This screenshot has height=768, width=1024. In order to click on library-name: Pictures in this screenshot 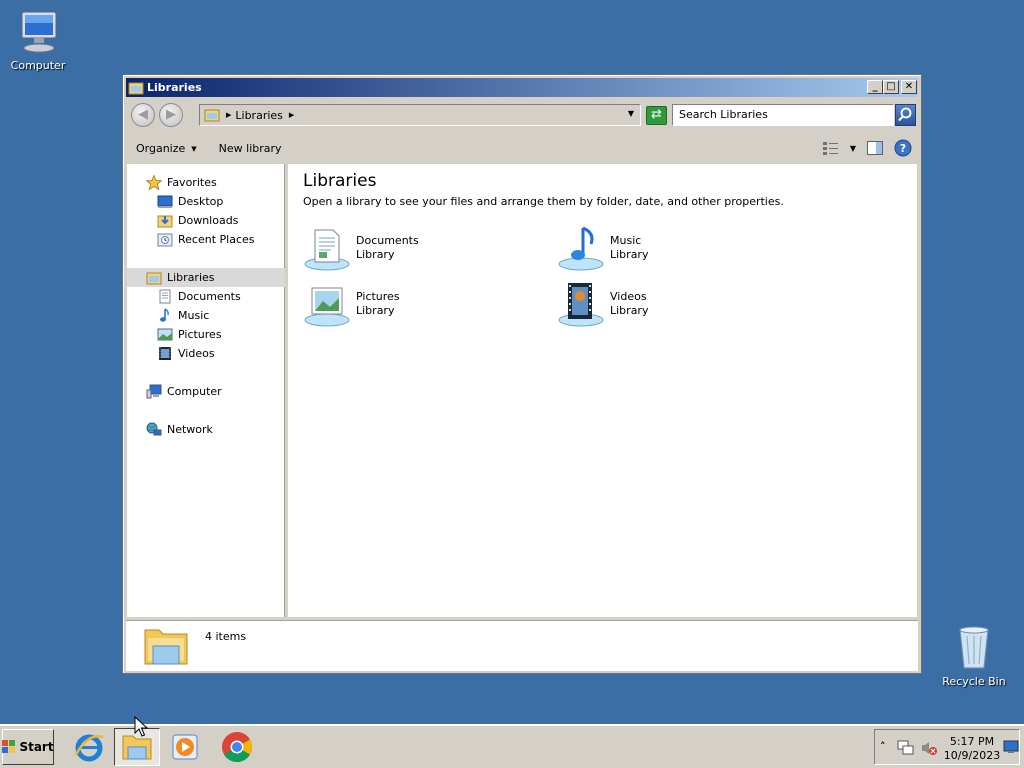, I will do `click(378, 296)`.